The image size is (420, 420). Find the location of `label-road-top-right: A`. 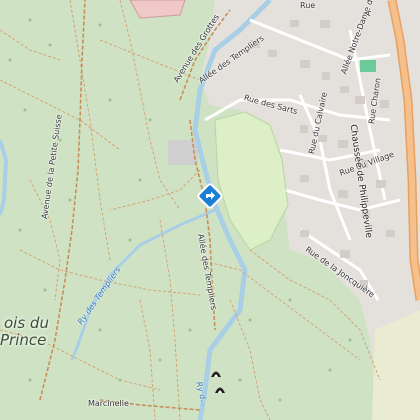

label-road-top-right: A is located at coordinates (368, 13).